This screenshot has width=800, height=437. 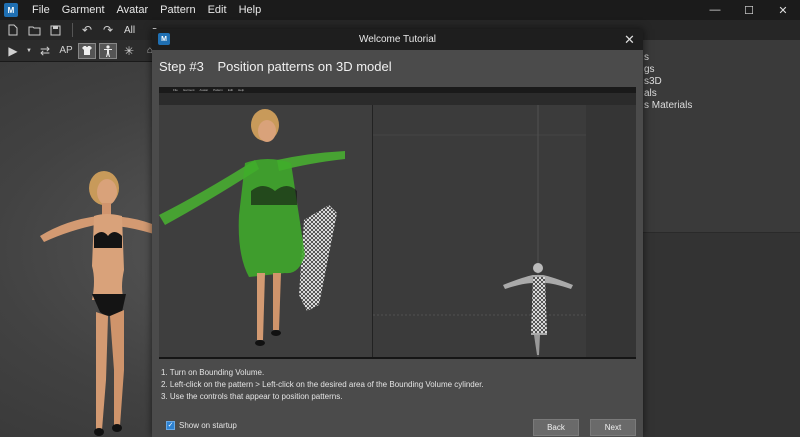 I want to click on dialog-close-button: ✕, so click(x=629, y=39).